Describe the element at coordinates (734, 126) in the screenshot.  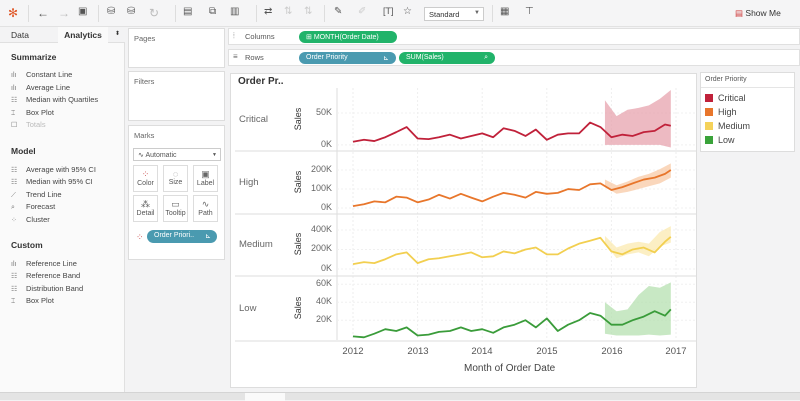
I see `legend-label: Medium` at that location.